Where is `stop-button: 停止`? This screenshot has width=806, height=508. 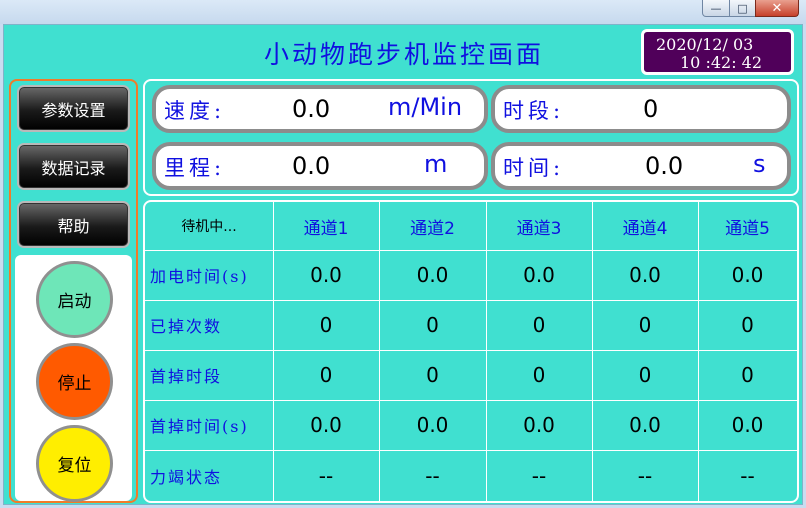
stop-button: 停止 is located at coordinates (74, 381).